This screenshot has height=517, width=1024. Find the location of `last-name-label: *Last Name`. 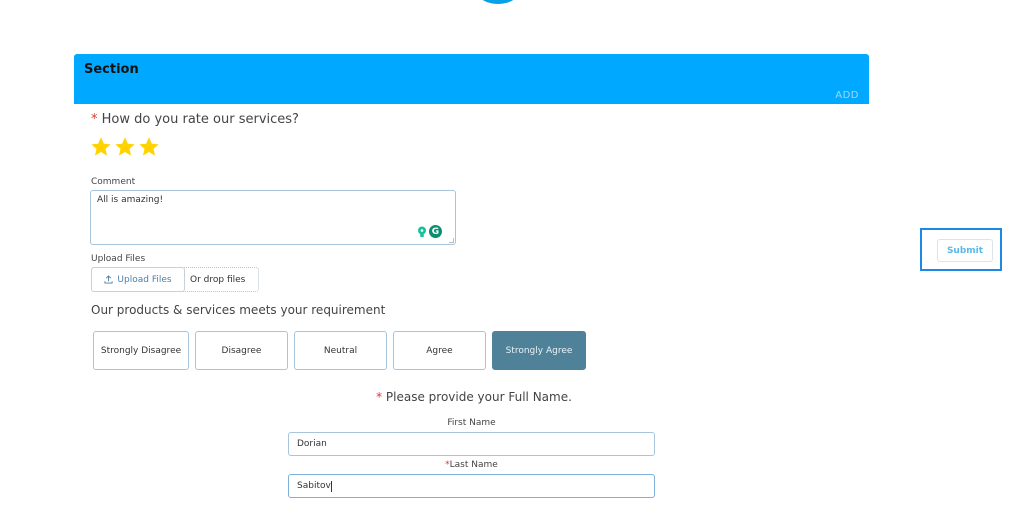

last-name-label: *Last Name is located at coordinates (471, 465).